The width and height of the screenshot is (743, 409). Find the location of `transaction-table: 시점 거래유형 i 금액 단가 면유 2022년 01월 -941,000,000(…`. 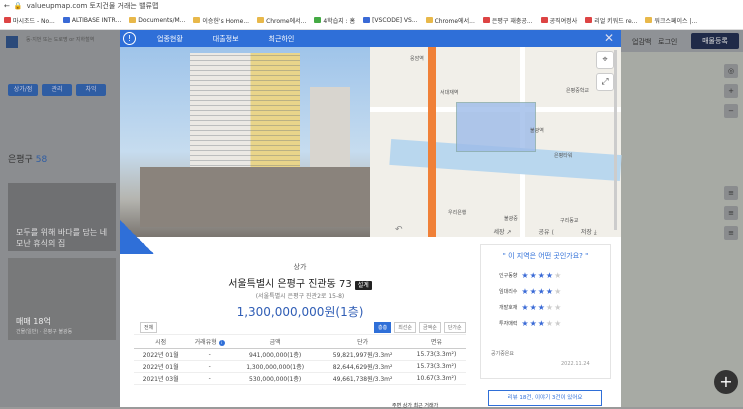

transaction-table: 시점 거래유형 i 금액 단가 면유 2022년 01월 -941,000,000(… is located at coordinates (300, 359).